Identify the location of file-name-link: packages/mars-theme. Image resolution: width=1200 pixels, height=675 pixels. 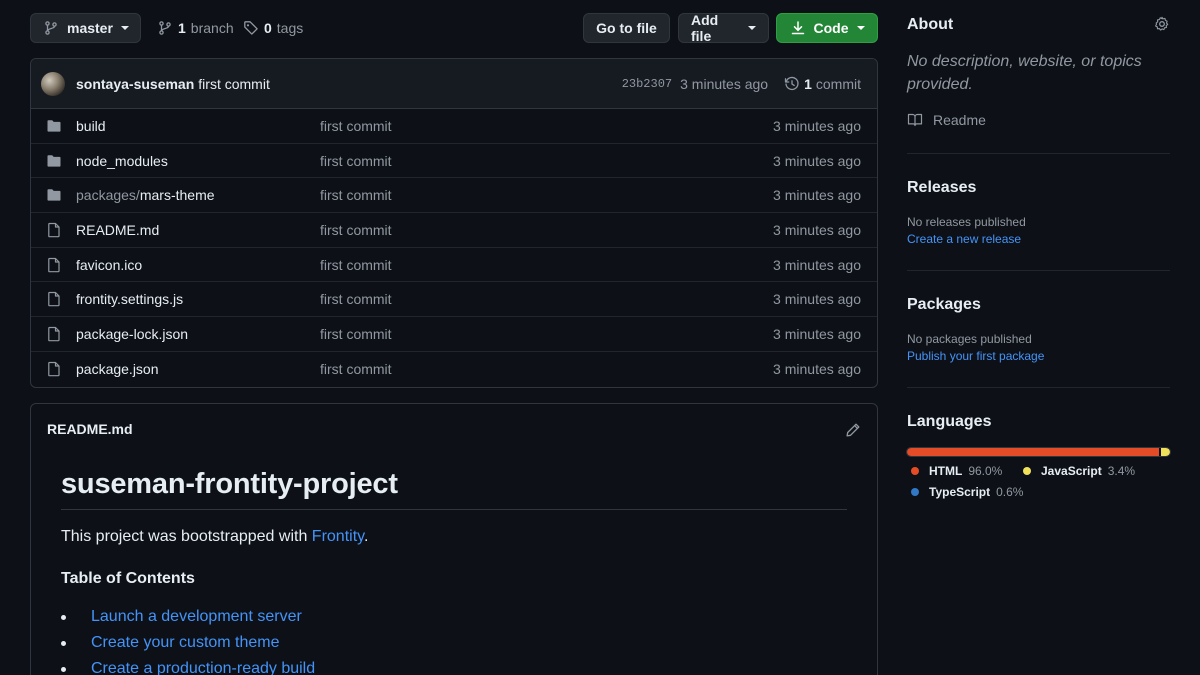
(145, 195).